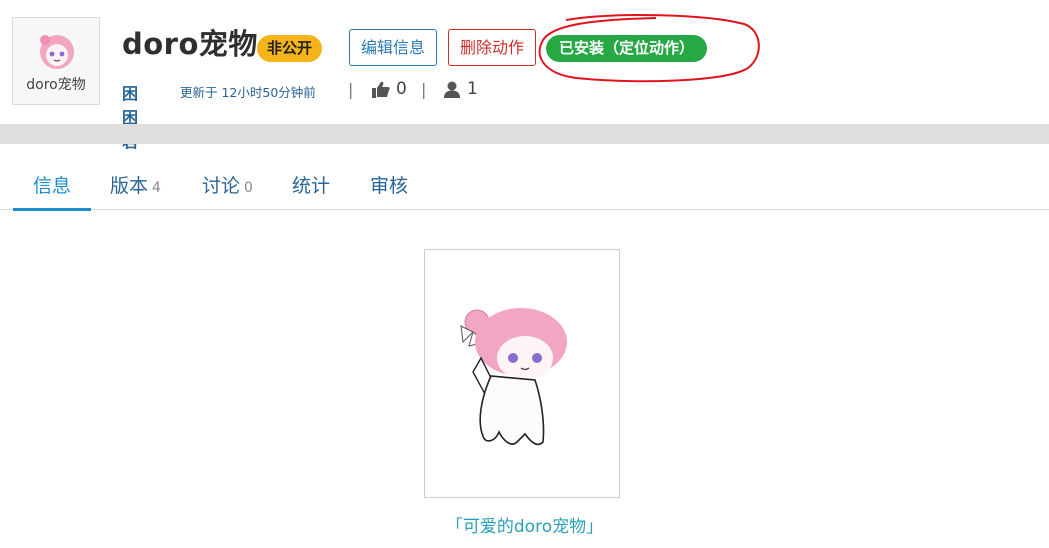  What do you see at coordinates (401, 89) in the screenshot?
I see `likes-count: 0` at bounding box center [401, 89].